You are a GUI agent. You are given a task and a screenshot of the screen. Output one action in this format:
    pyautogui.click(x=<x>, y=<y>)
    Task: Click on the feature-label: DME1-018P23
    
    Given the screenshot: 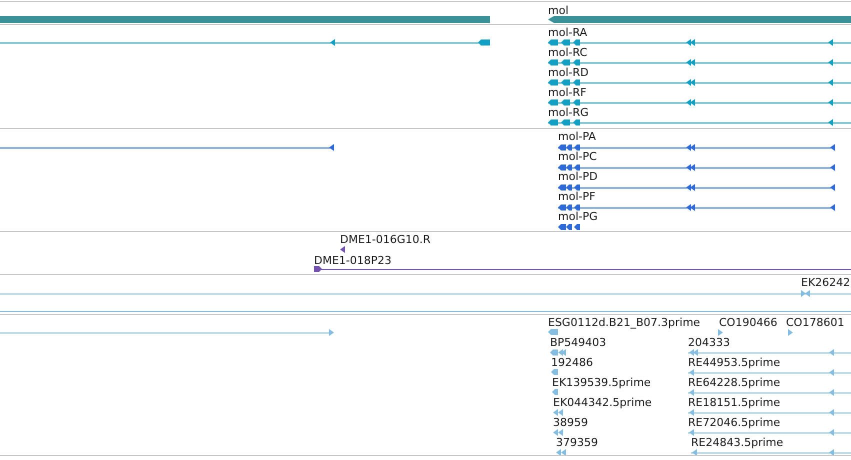 What is the action you would take?
    pyautogui.click(x=353, y=260)
    